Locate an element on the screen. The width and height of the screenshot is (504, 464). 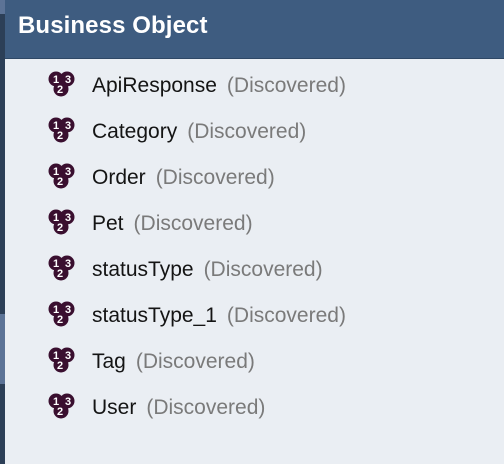
item-name: Pet is located at coordinates (108, 223).